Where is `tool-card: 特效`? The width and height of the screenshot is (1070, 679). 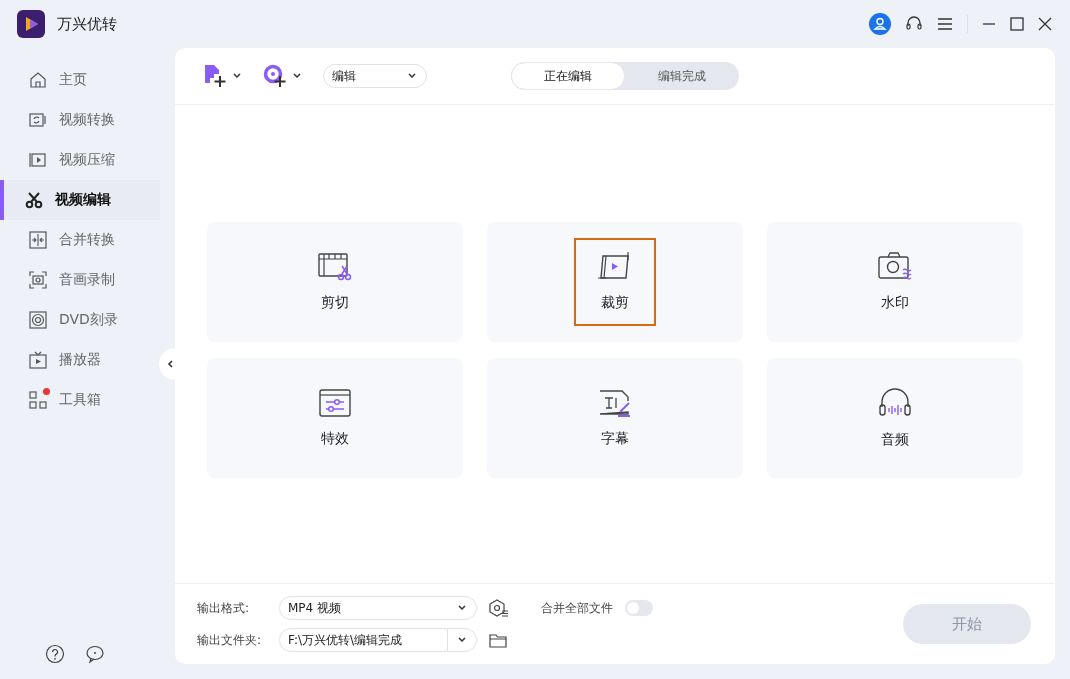
tool-card: 特效 is located at coordinates (335, 418).